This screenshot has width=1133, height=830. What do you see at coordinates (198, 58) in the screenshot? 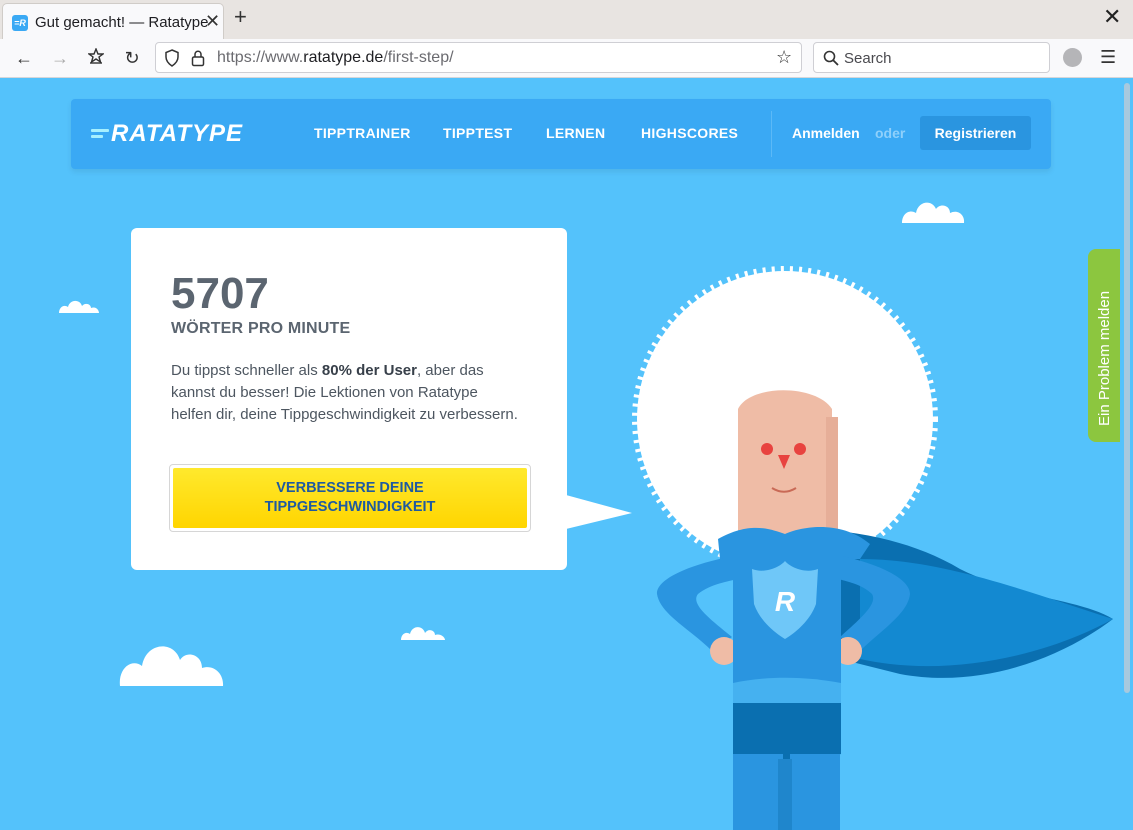
I see `lock-icon` at bounding box center [198, 58].